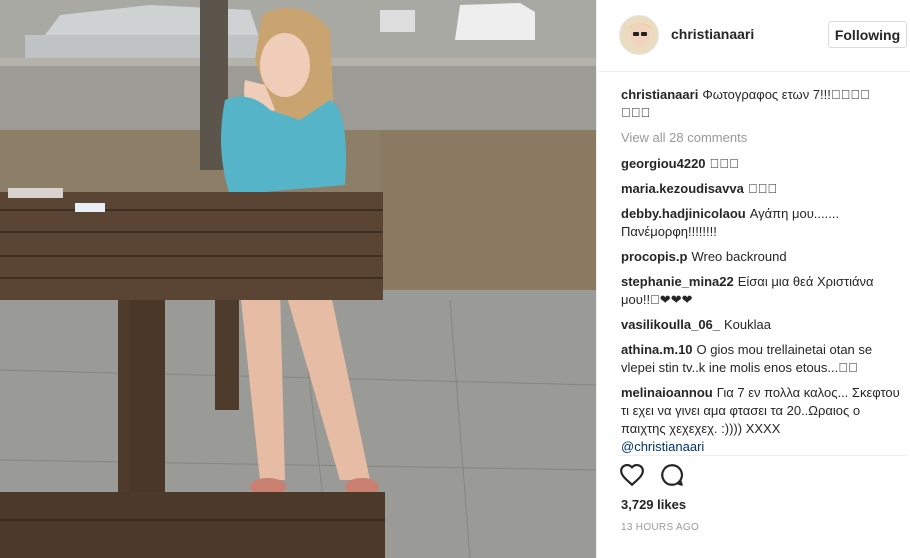 The width and height of the screenshot is (910, 558). I want to click on comment-username: athina.m.10, so click(657, 349).